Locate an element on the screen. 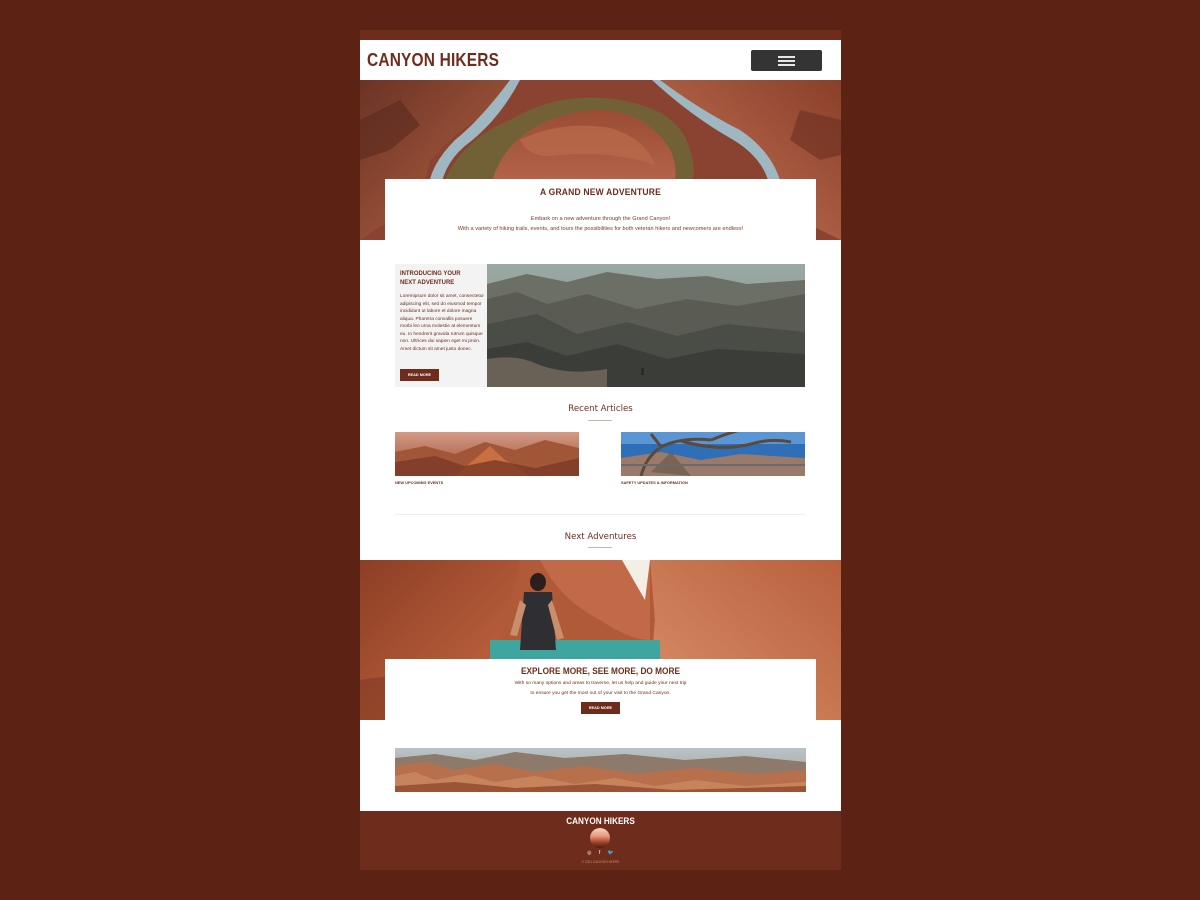  hamburger-menu-icon is located at coordinates (786, 61).